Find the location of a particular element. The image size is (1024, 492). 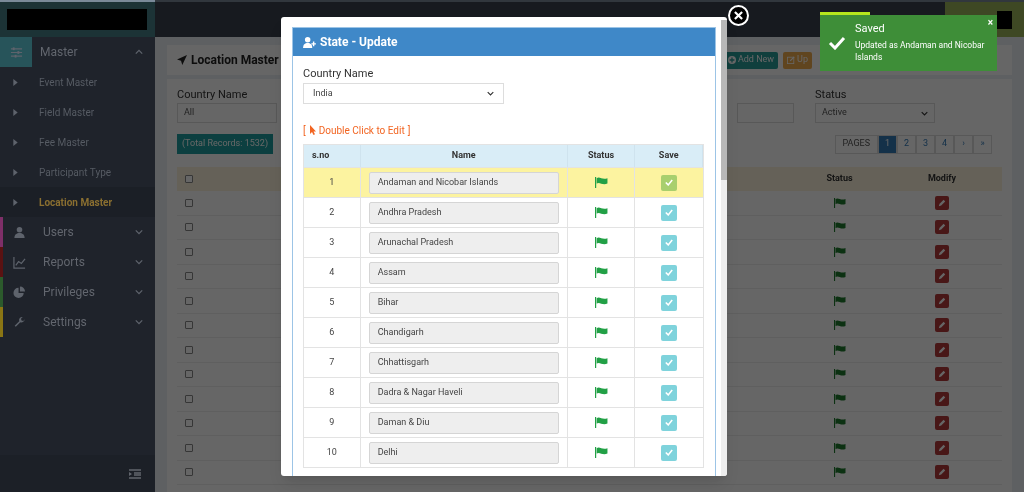

bracket-text: ] is located at coordinates (409, 130).